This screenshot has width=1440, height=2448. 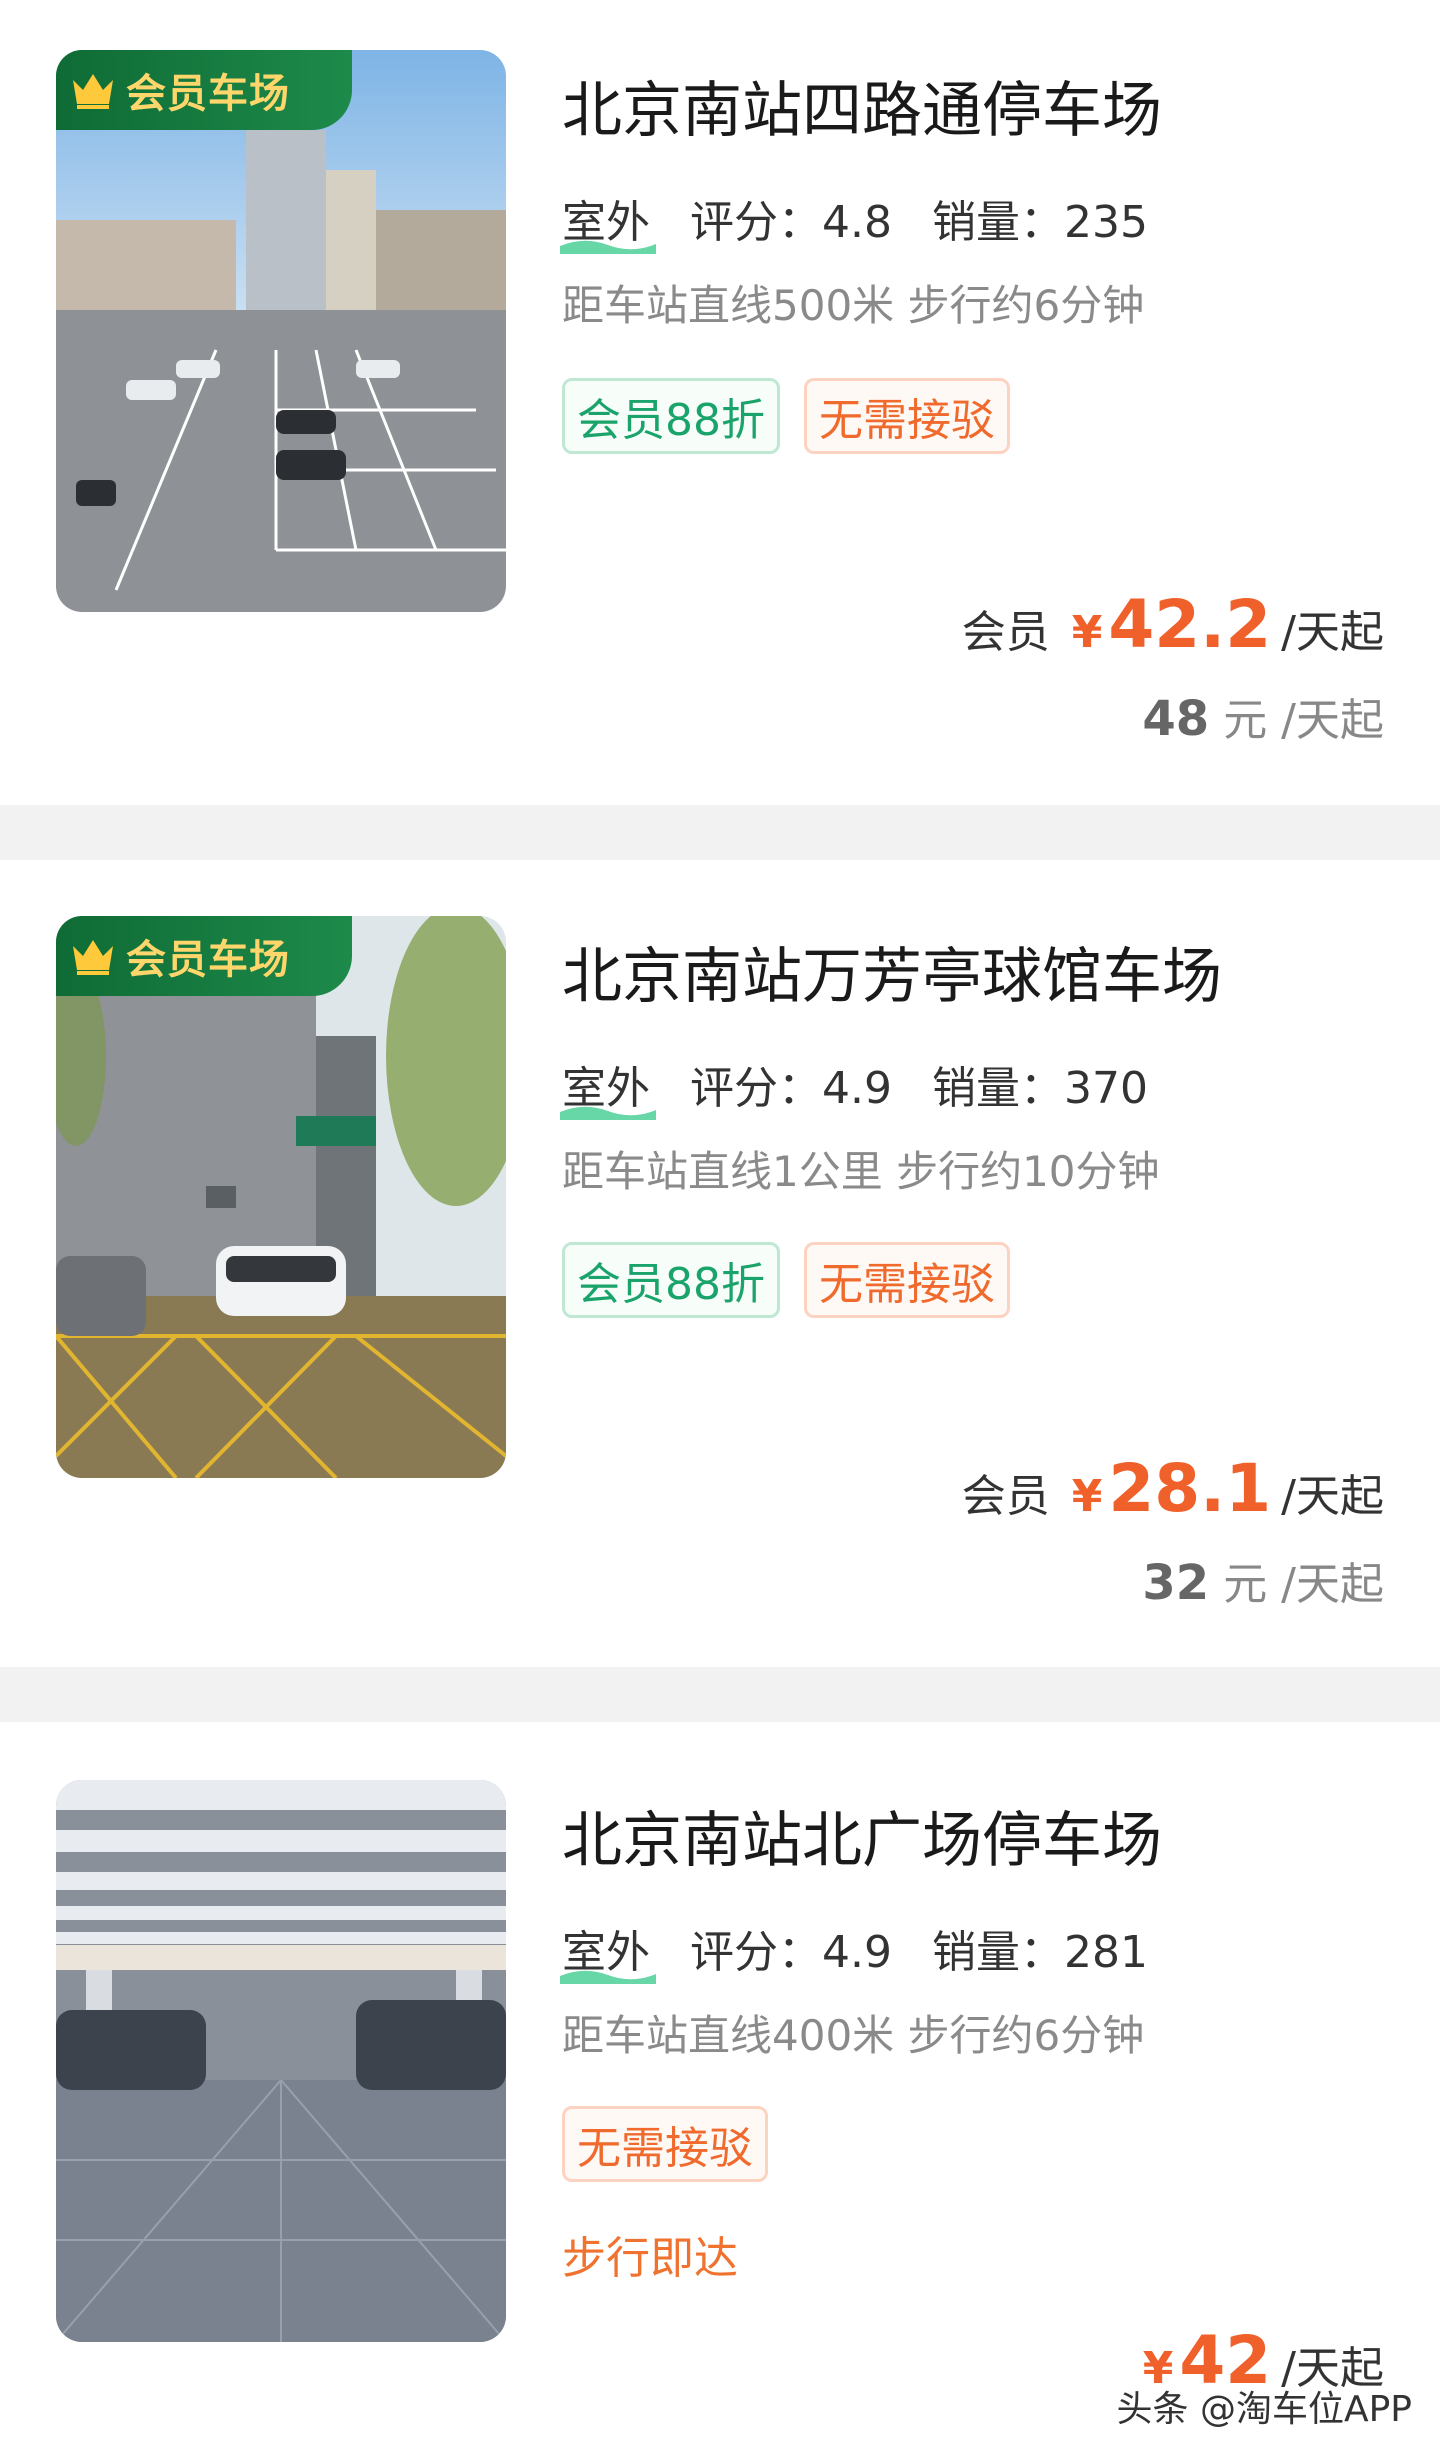 I want to click on parking-meta-row: 室外 评分：4.9 销量：281, so click(x=854, y=1950).